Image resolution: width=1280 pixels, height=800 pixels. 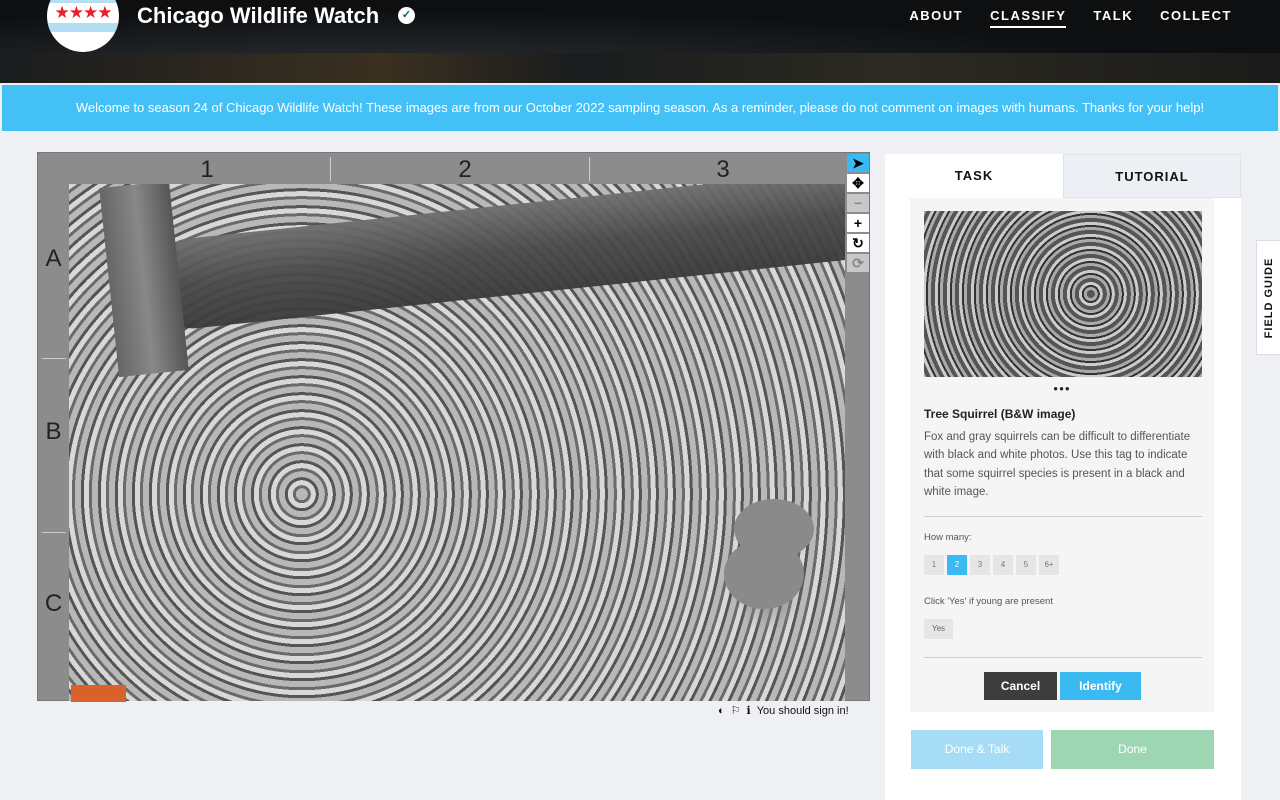 I want to click on info-icon: ℹ, so click(x=749, y=710).